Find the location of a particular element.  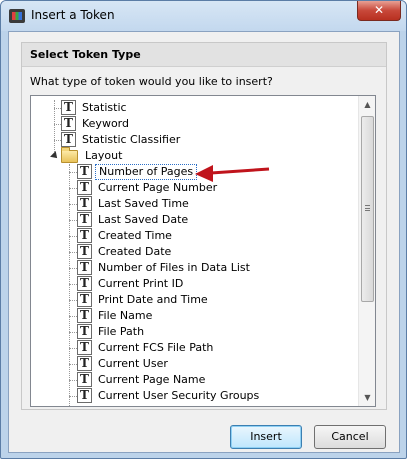

tree-item-last-saved-time: T Last Saved Time is located at coordinates (134, 204).